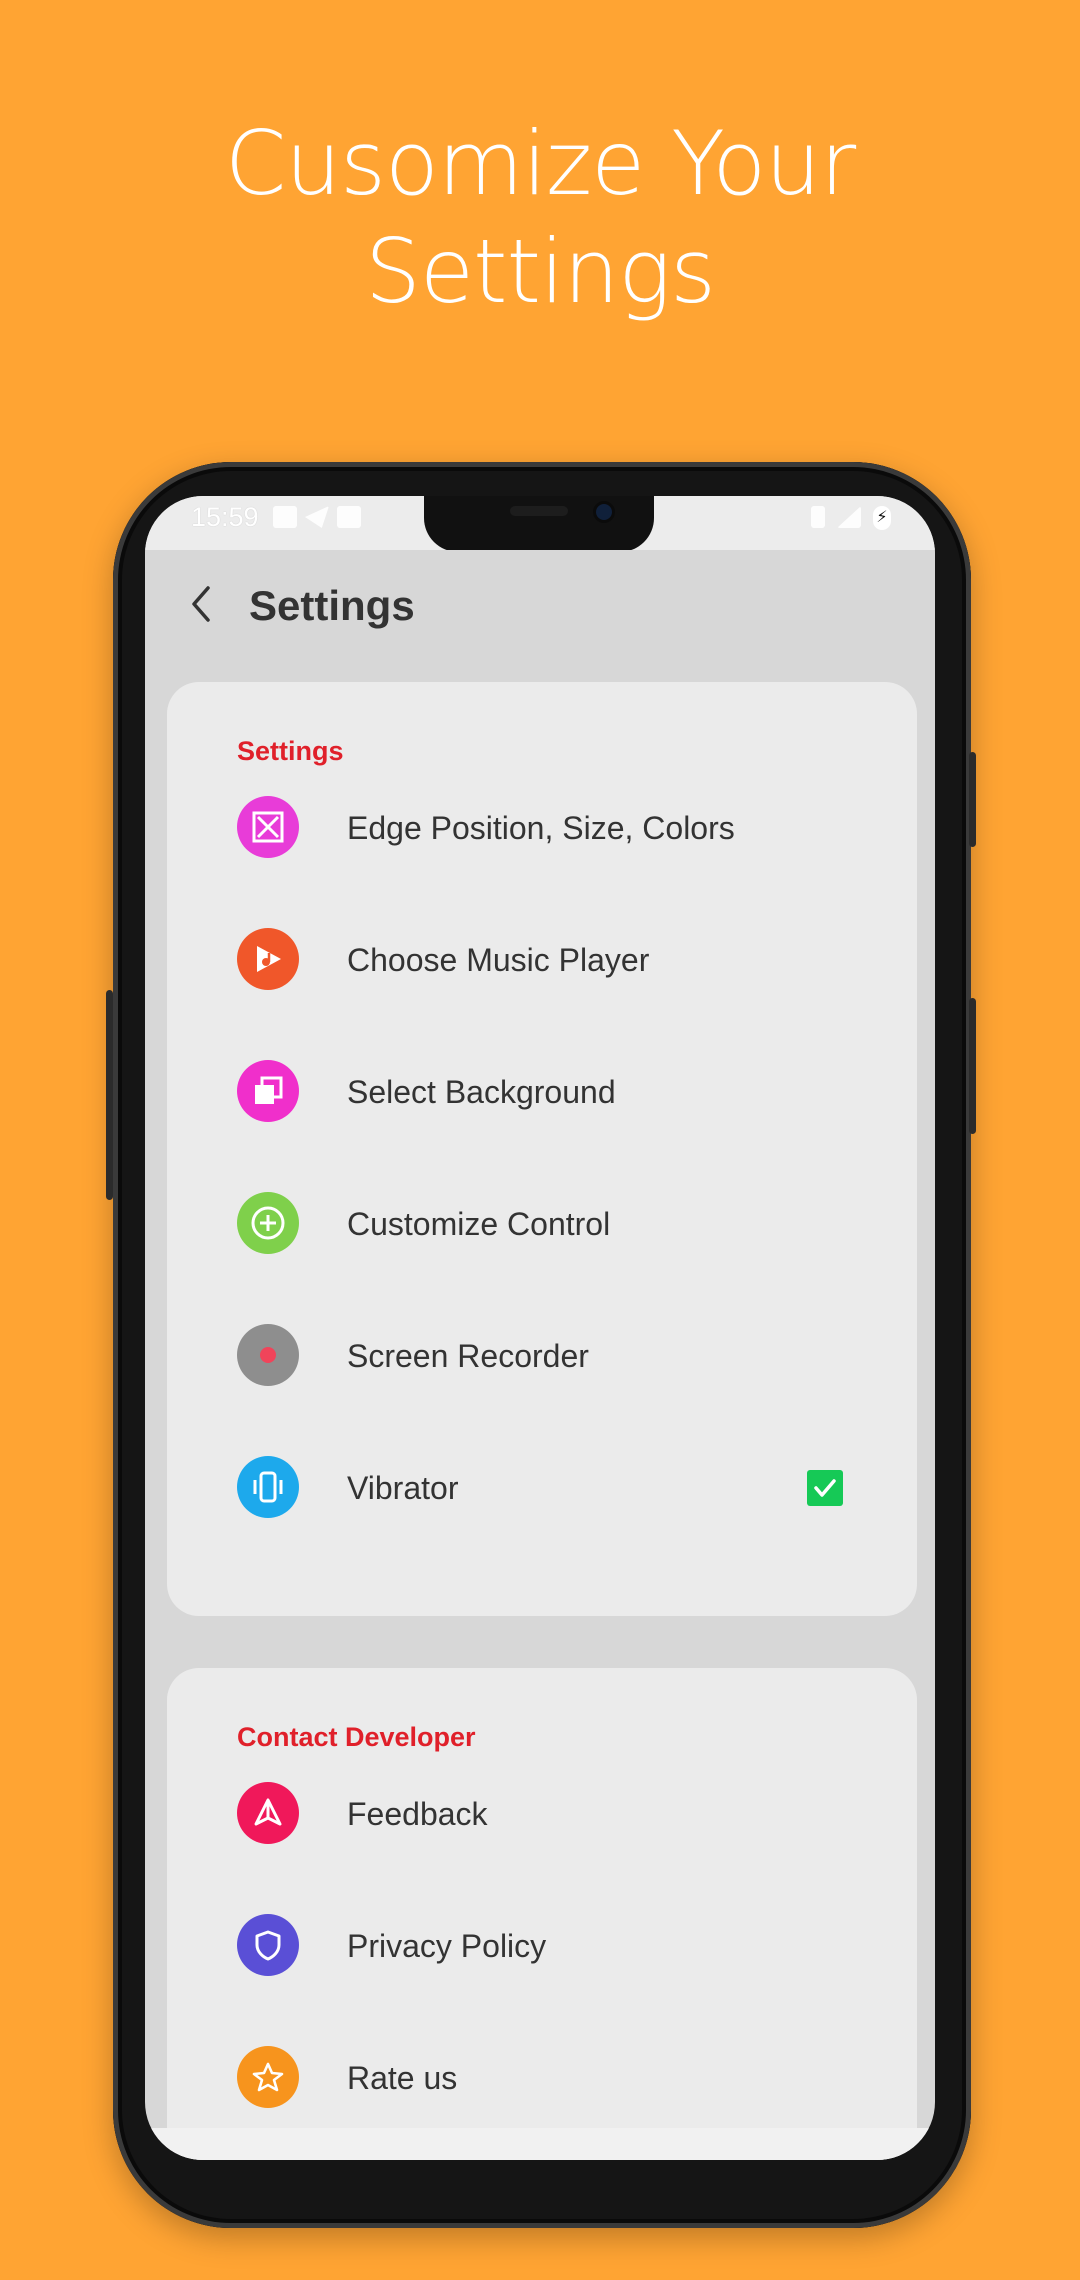  What do you see at coordinates (268, 959) in the screenshot?
I see `music-player-icon` at bounding box center [268, 959].